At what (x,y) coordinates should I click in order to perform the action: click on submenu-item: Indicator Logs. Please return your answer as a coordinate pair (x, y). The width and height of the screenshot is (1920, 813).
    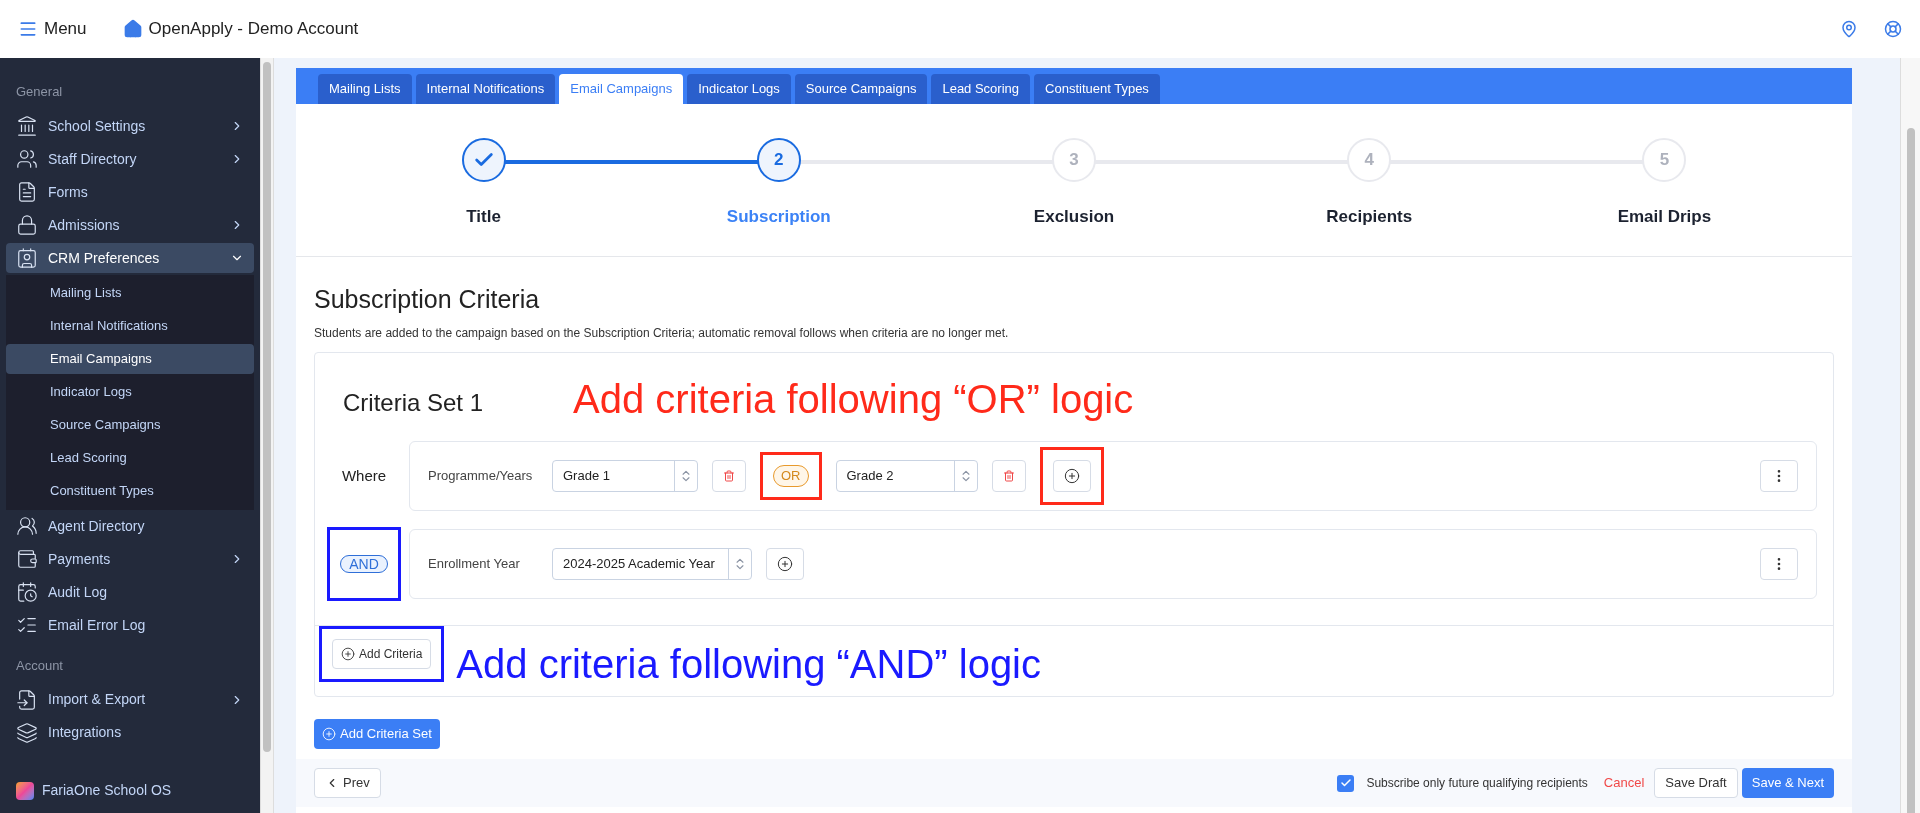
    Looking at the image, I should click on (130, 392).